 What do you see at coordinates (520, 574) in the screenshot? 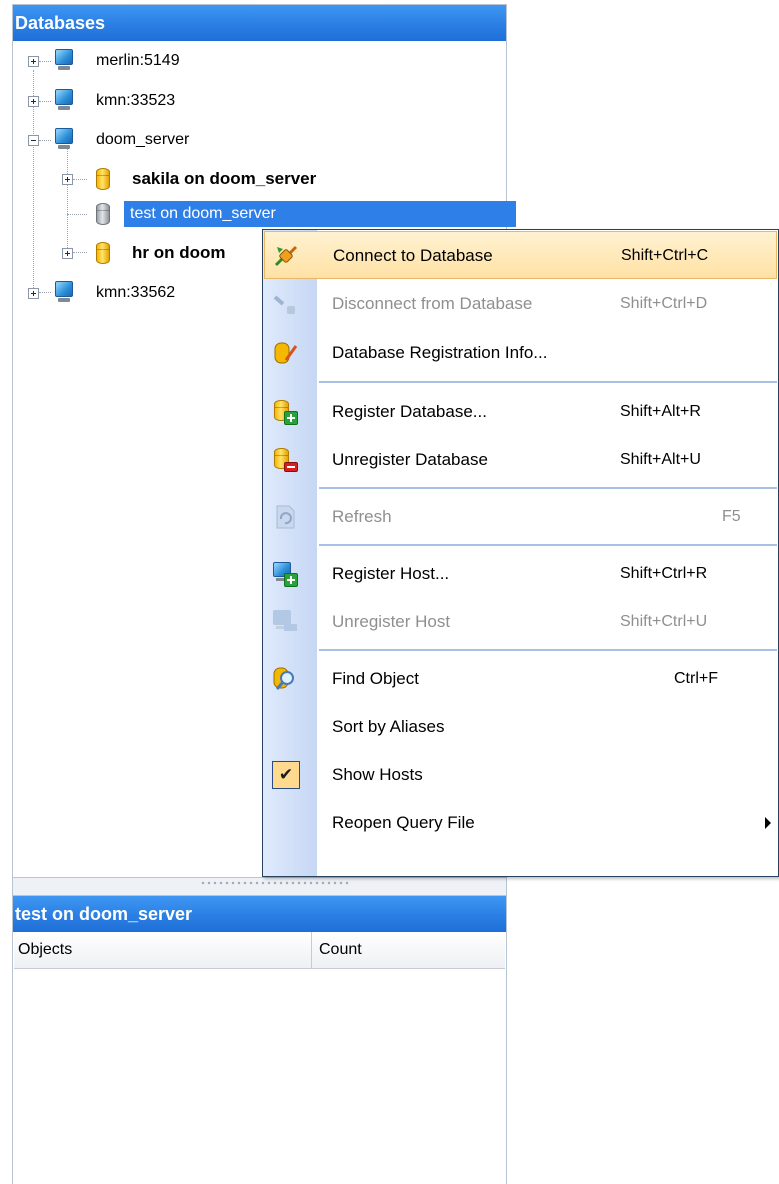
I see `menu-item-register-host: Register Host... Shift+Ctrl+R` at bounding box center [520, 574].